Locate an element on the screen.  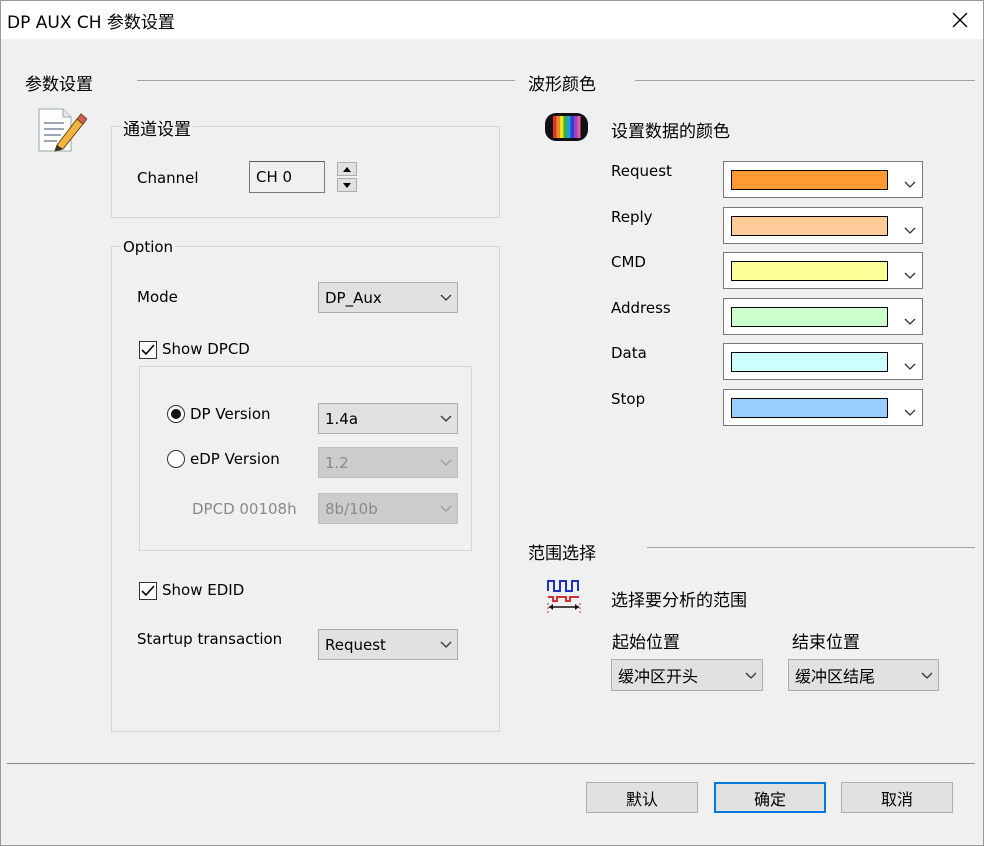
range-section-title: 范围选择 is located at coordinates (562, 554).